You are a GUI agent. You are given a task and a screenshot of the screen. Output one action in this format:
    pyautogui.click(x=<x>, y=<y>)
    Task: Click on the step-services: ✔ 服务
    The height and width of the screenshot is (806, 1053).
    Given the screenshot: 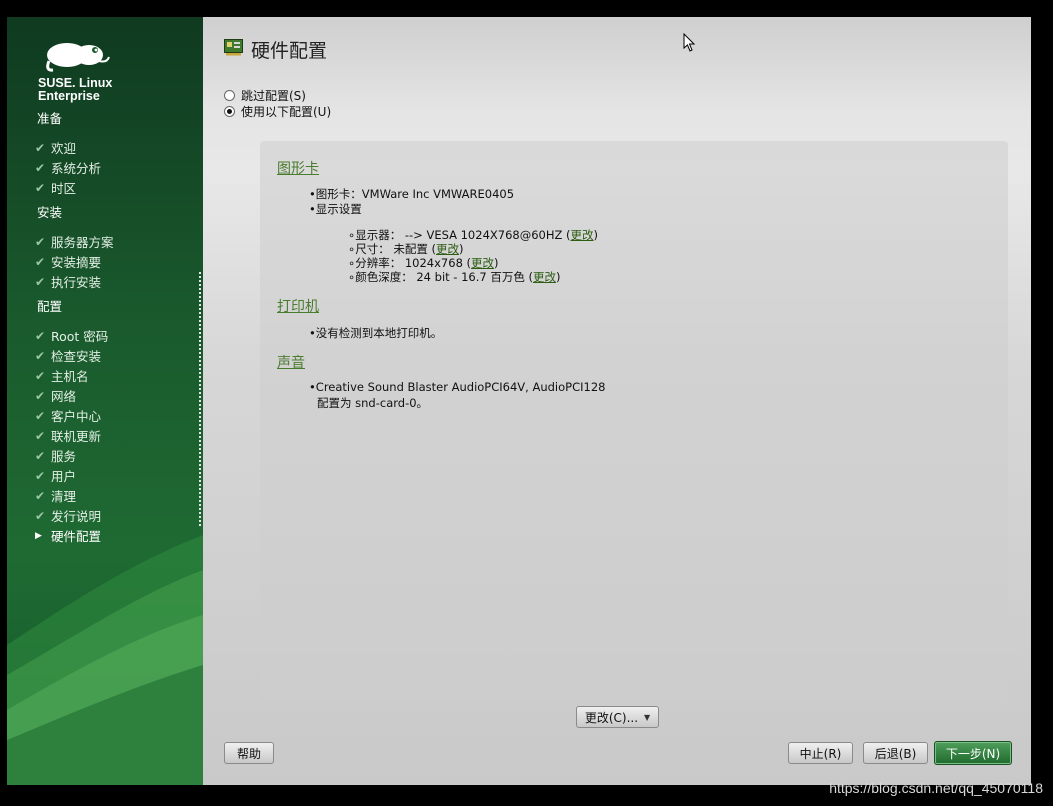 What is the action you would take?
    pyautogui.click(x=55, y=455)
    